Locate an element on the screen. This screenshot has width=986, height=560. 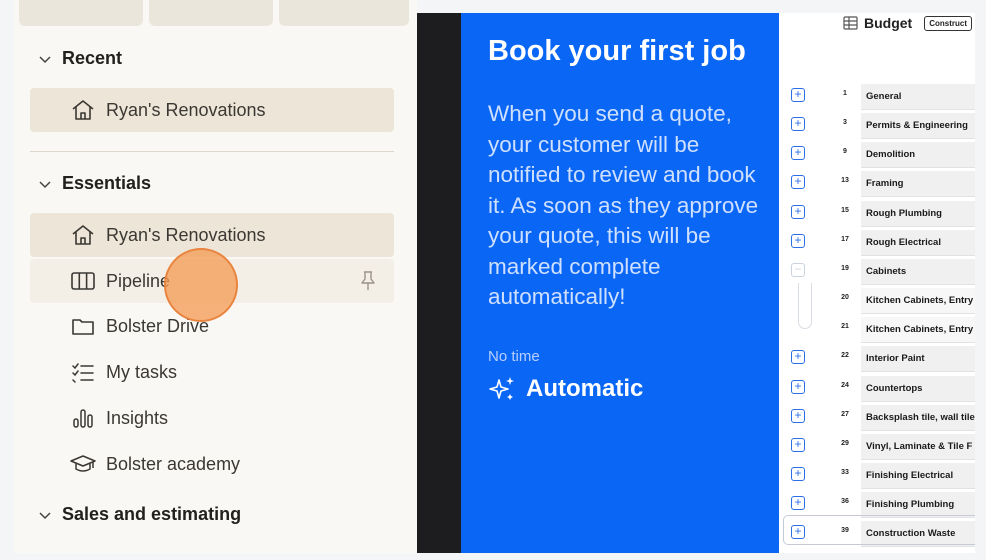
budget-row: +22 Interior Paint is located at coordinates (877, 358).